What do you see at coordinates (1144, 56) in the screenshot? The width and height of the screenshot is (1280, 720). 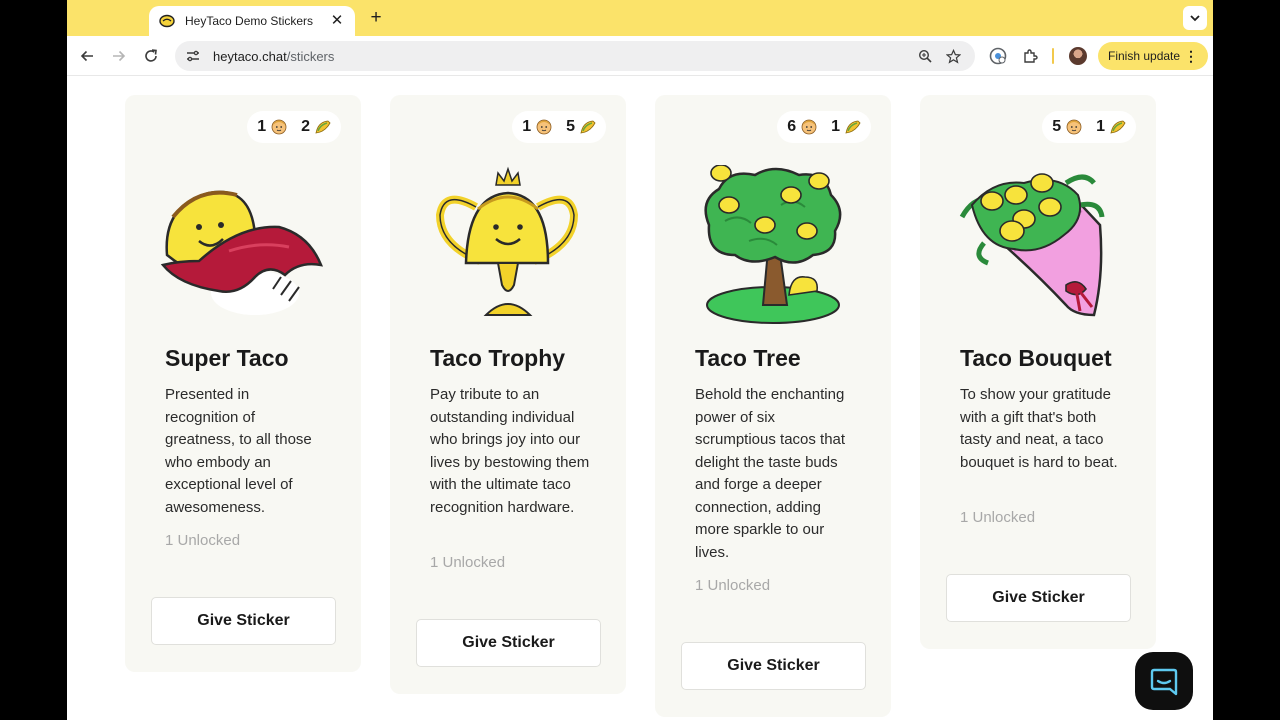 I see `finish-update-label: Finish update` at bounding box center [1144, 56].